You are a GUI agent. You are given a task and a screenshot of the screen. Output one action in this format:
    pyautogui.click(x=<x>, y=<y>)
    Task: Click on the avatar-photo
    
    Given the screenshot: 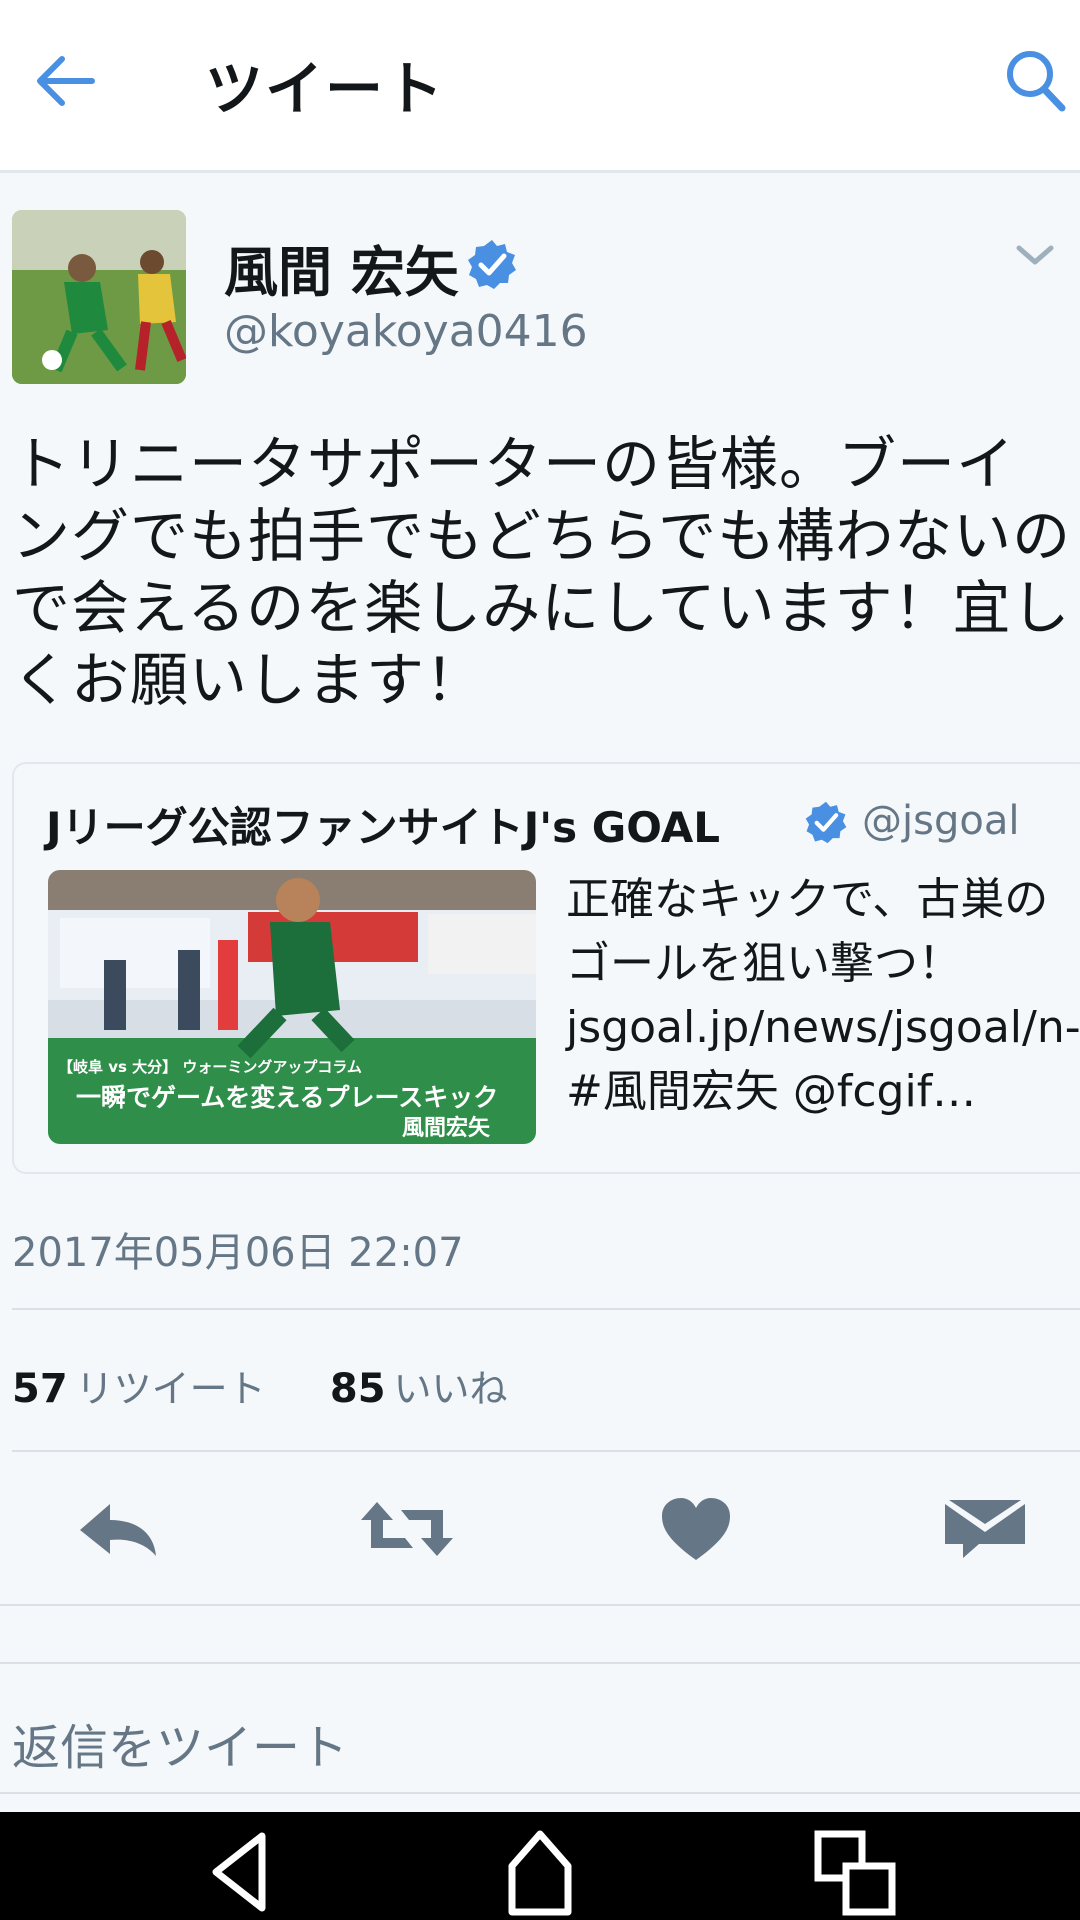 What is the action you would take?
    pyautogui.click(x=99, y=297)
    